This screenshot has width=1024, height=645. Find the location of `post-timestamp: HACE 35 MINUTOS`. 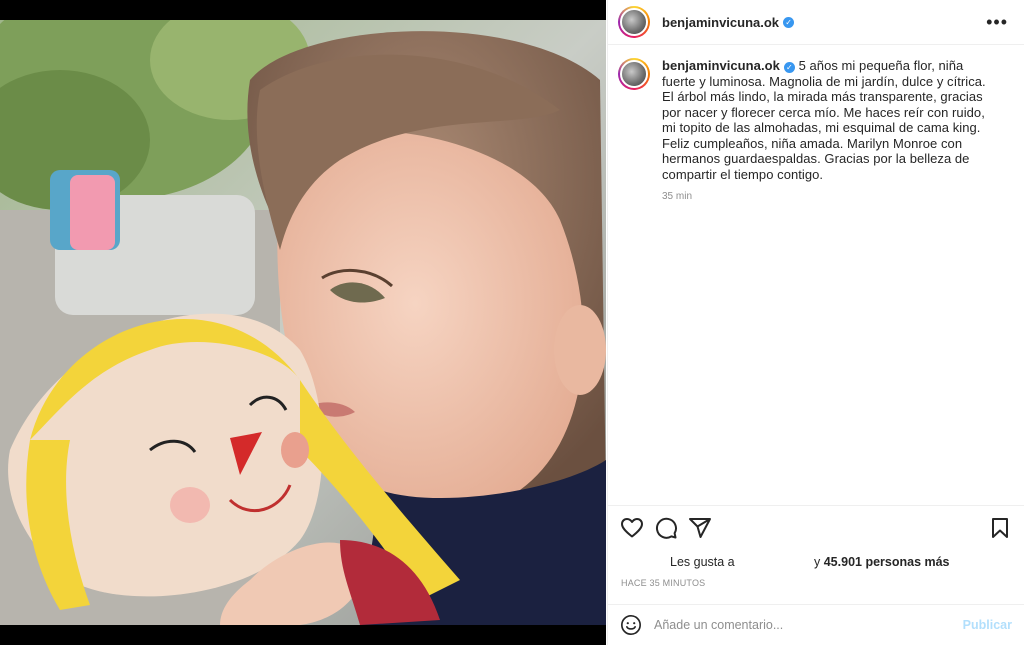

post-timestamp: HACE 35 MINUTOS is located at coordinates (663, 583).